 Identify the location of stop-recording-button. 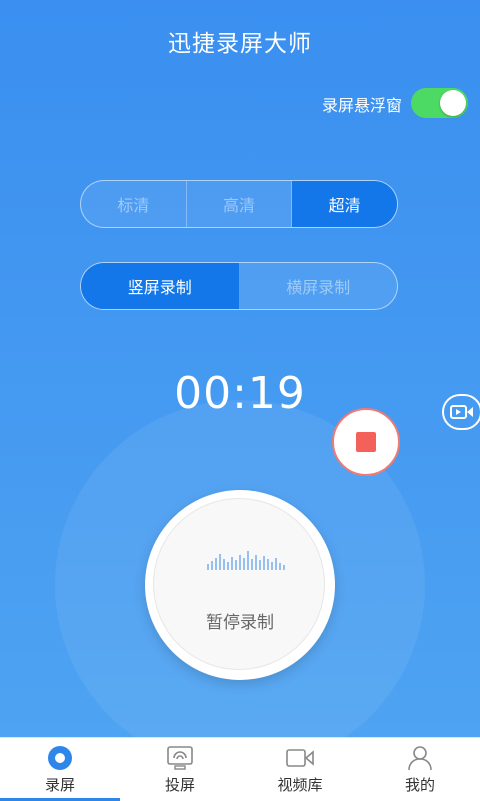
(366, 442).